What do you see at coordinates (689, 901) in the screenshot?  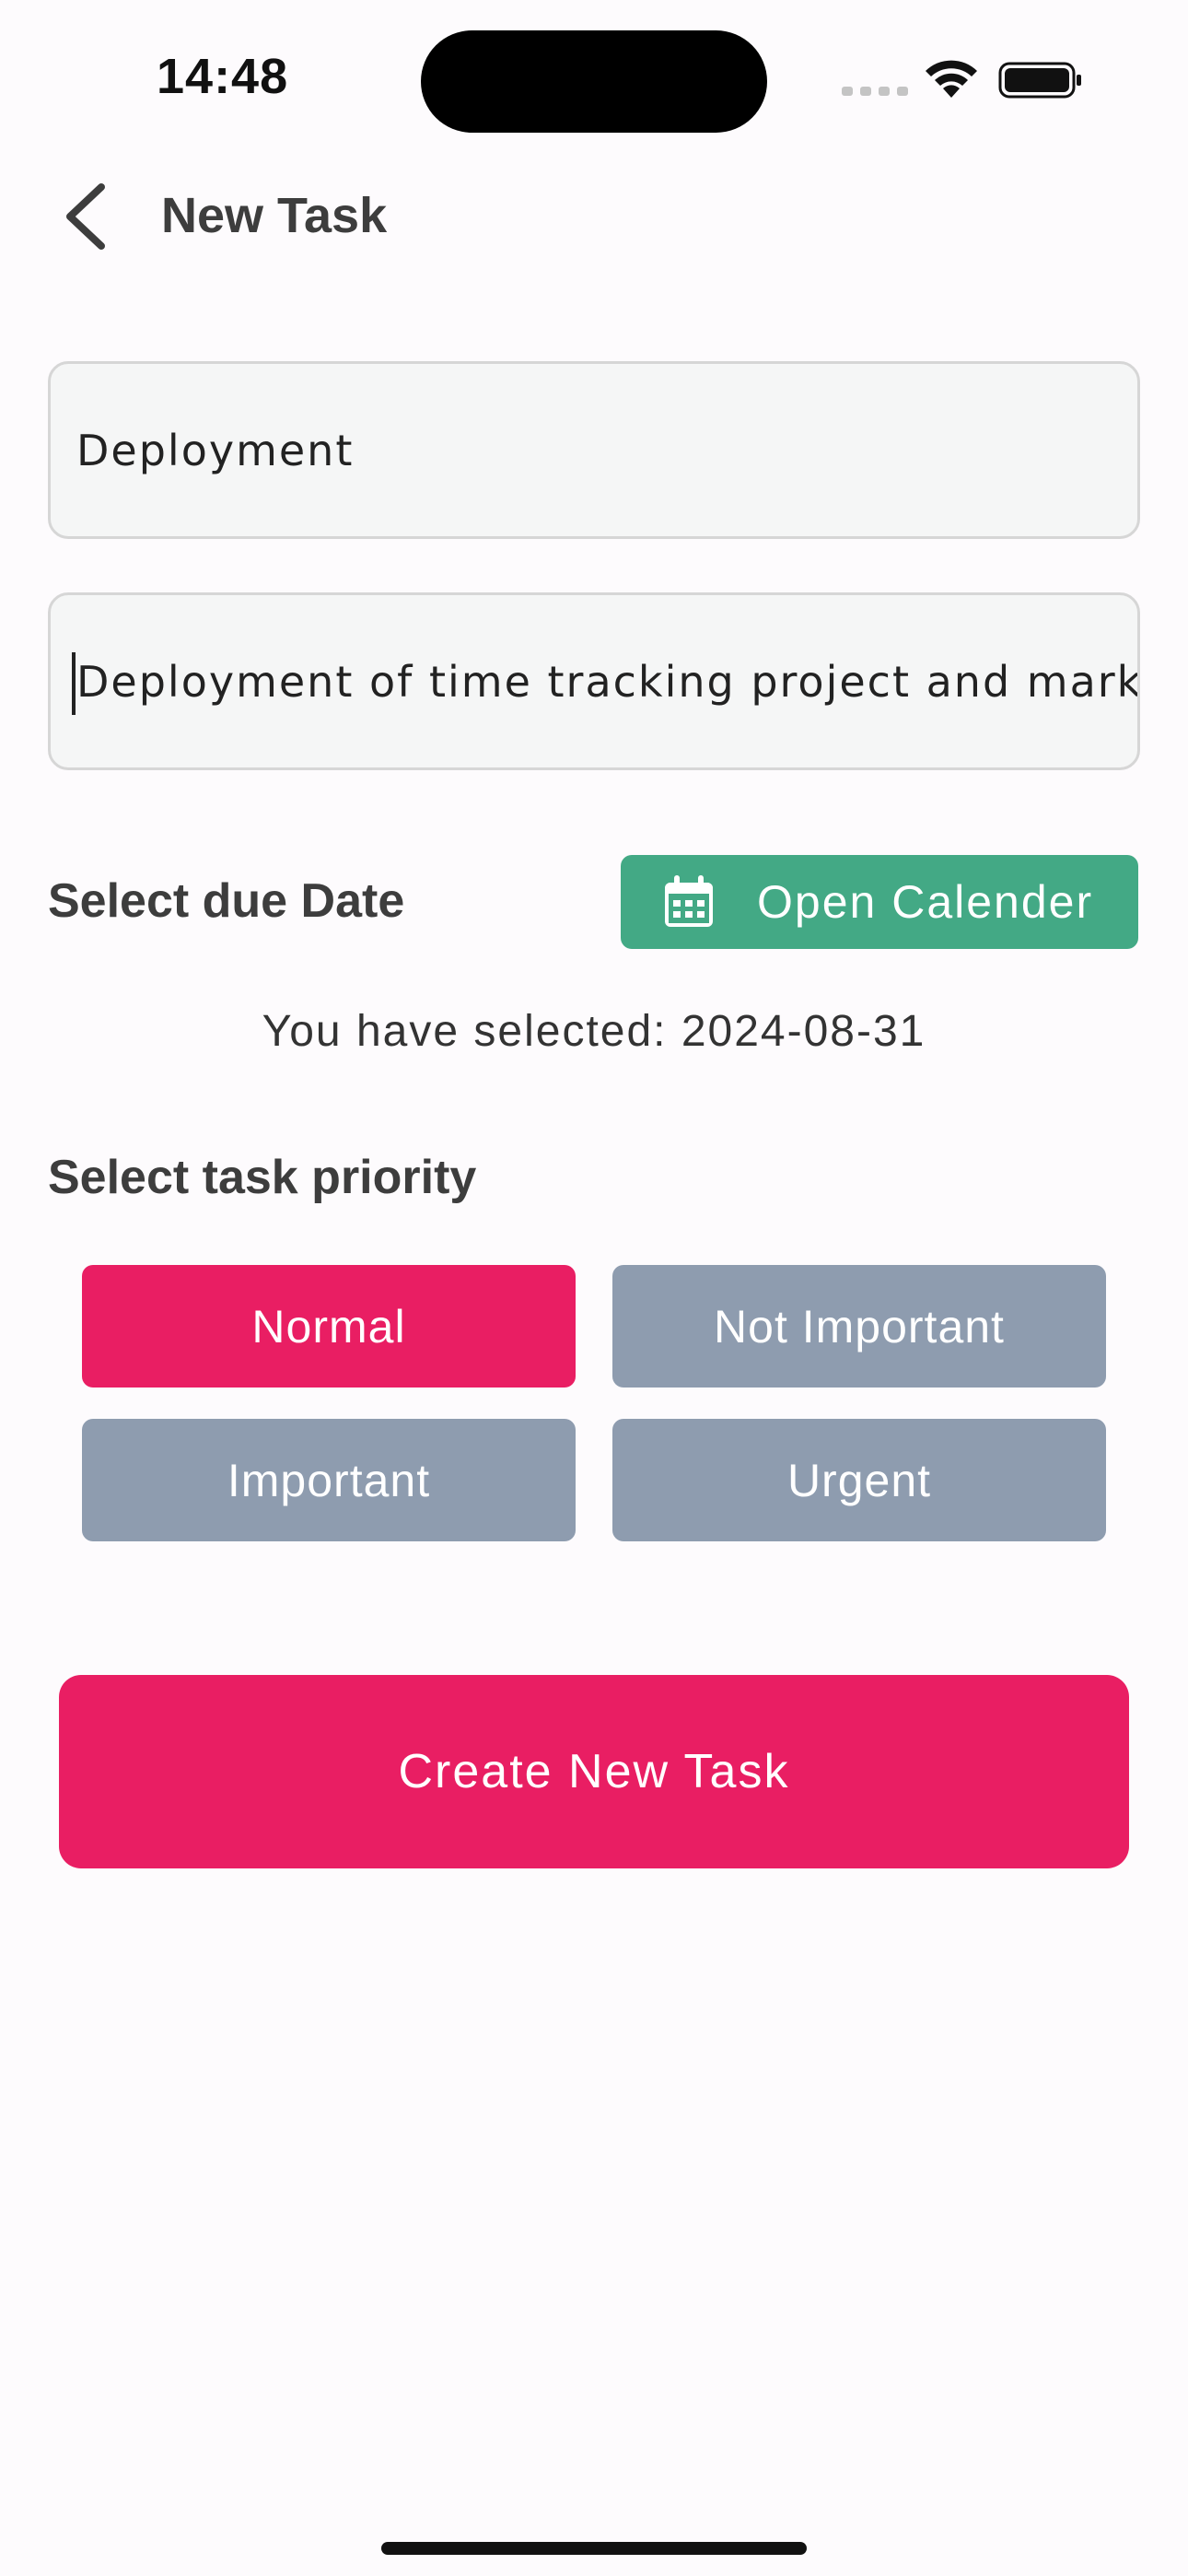 I see `calendar-icon` at bounding box center [689, 901].